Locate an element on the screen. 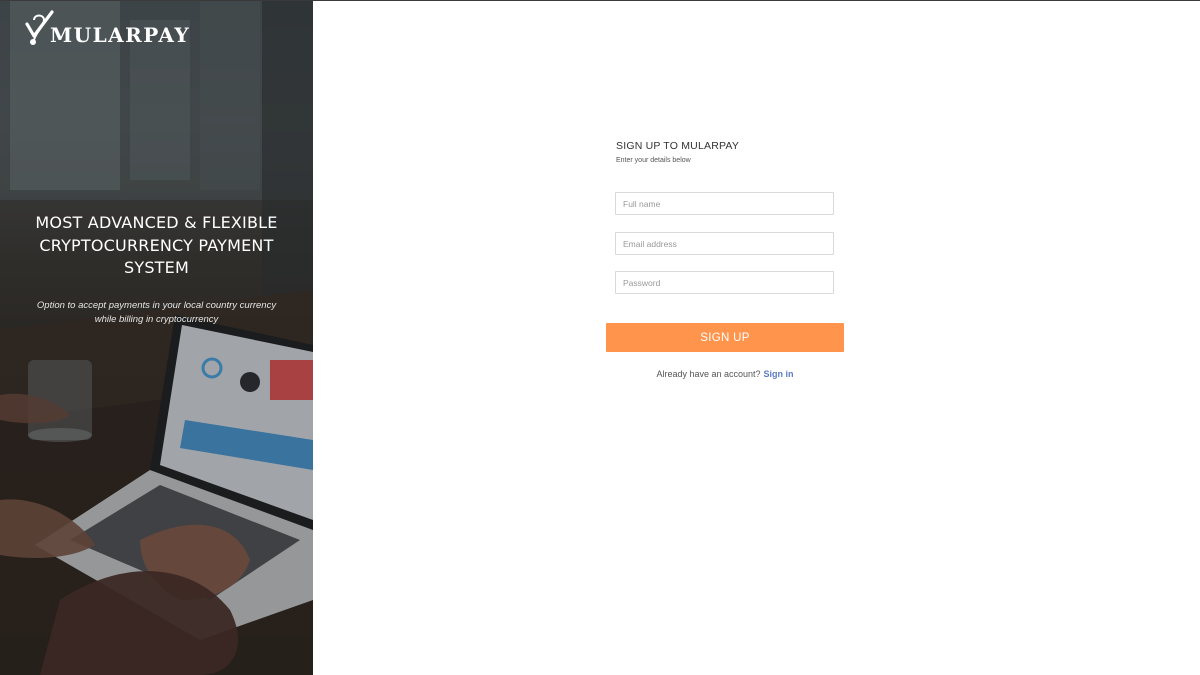 The image size is (1200, 675). signin-prompt: Already have an account? Sign in is located at coordinates (725, 374).